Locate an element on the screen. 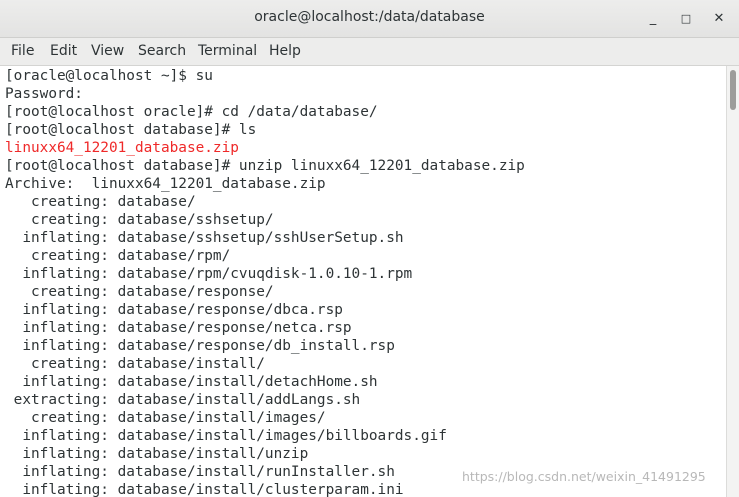 The width and height of the screenshot is (739, 497). terminal-line: [root@localhost database]# ls is located at coordinates (131, 130).